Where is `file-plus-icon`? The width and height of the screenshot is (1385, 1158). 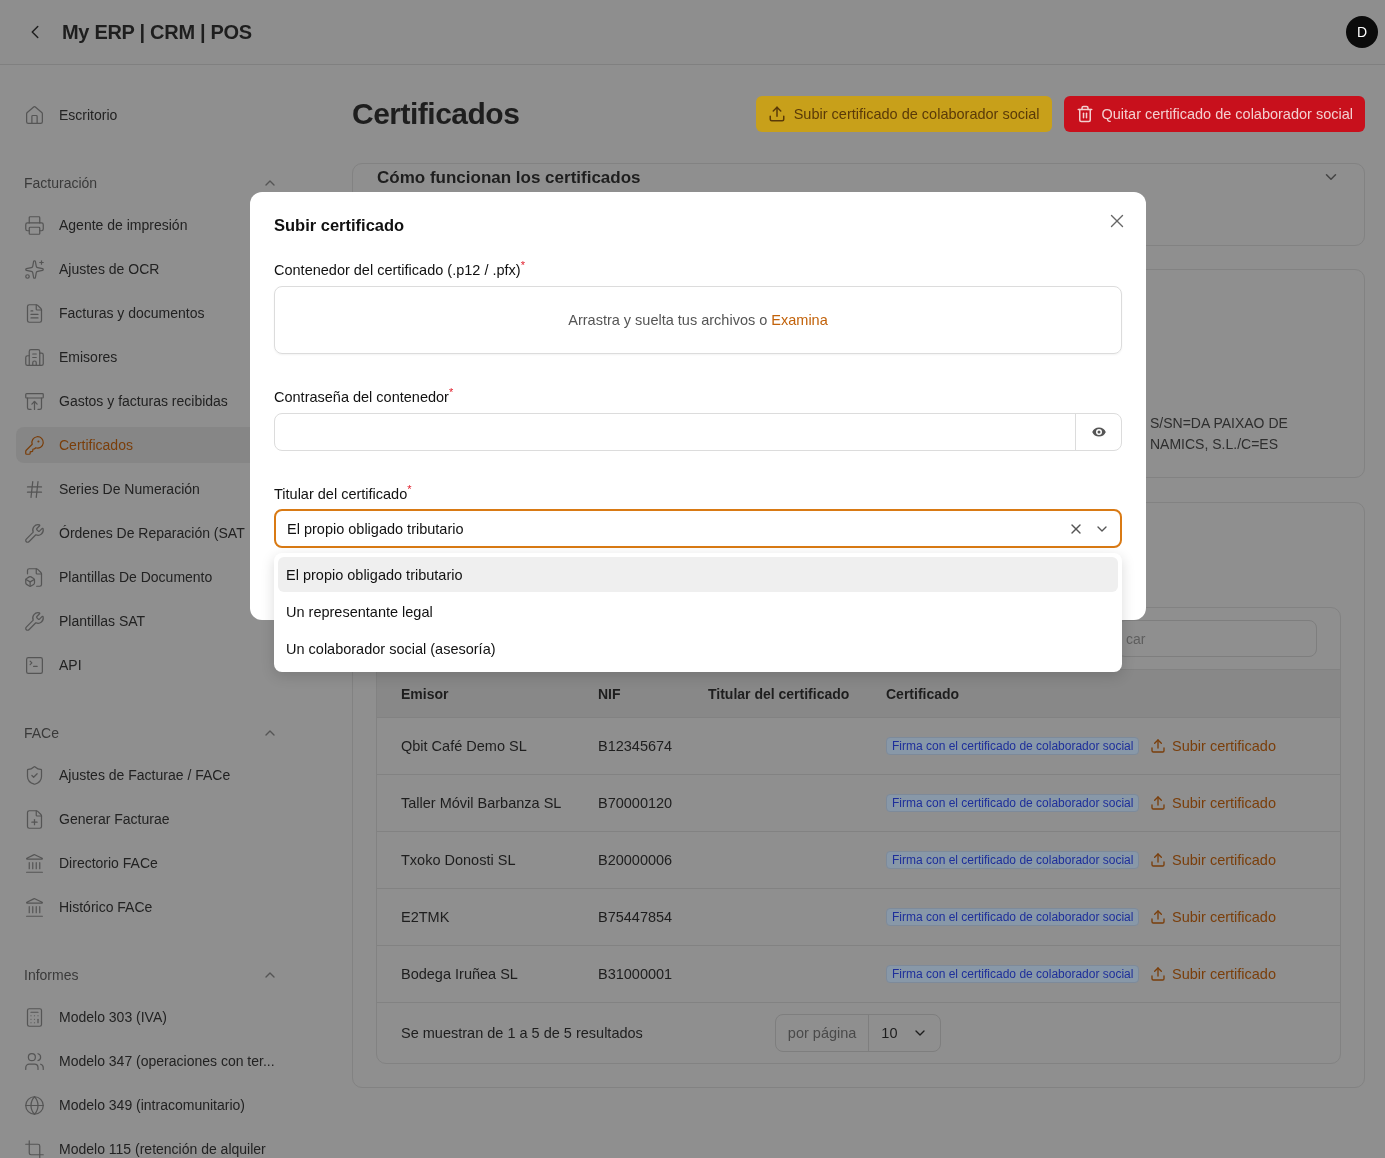 file-plus-icon is located at coordinates (34, 819).